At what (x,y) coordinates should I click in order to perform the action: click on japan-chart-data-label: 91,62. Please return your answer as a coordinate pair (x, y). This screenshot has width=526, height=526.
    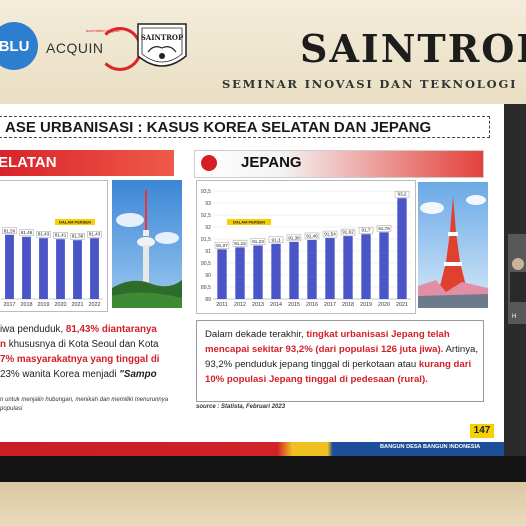
    Looking at the image, I should click on (348, 232).